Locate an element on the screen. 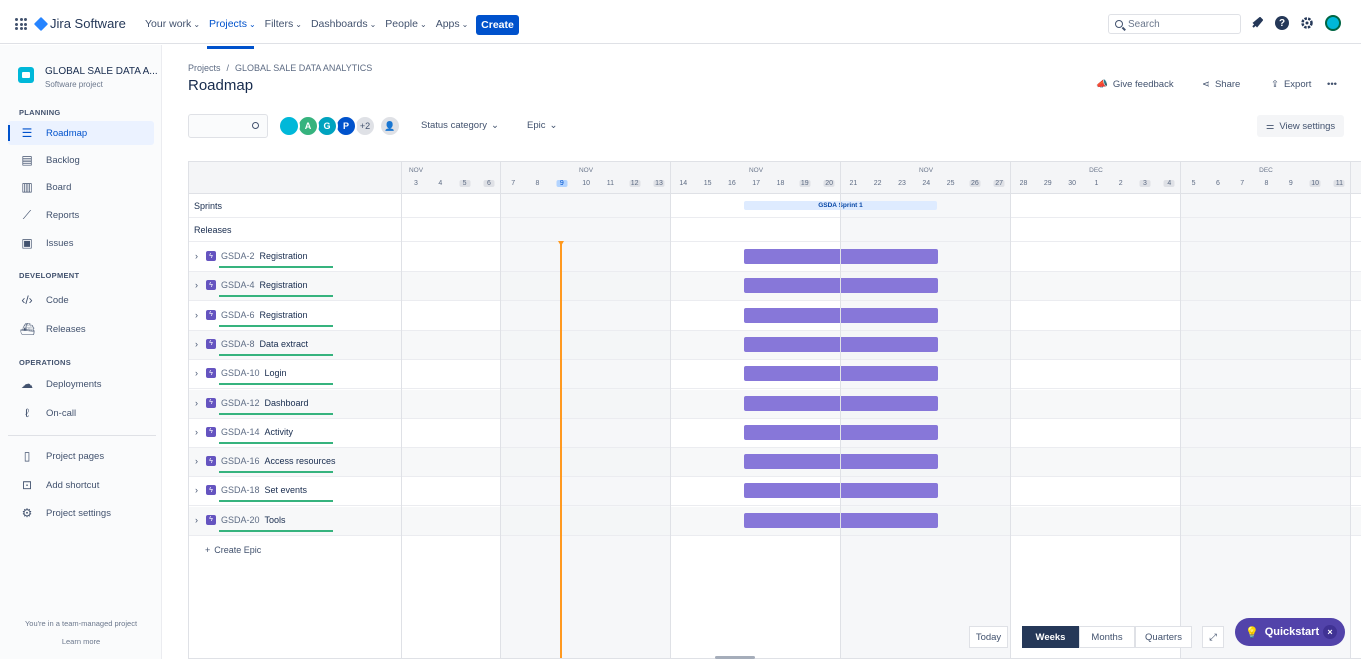 Image resolution: width=1361 pixels, height=659 pixels. add-people-icon: 👤 is located at coordinates (390, 126).